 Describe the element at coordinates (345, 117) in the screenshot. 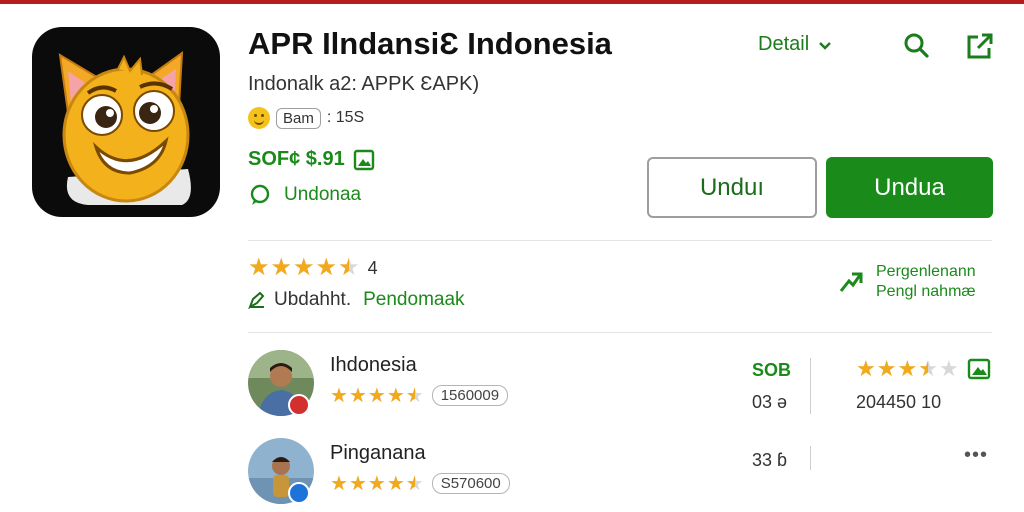

I see `content-rating-count: : 15S` at that location.